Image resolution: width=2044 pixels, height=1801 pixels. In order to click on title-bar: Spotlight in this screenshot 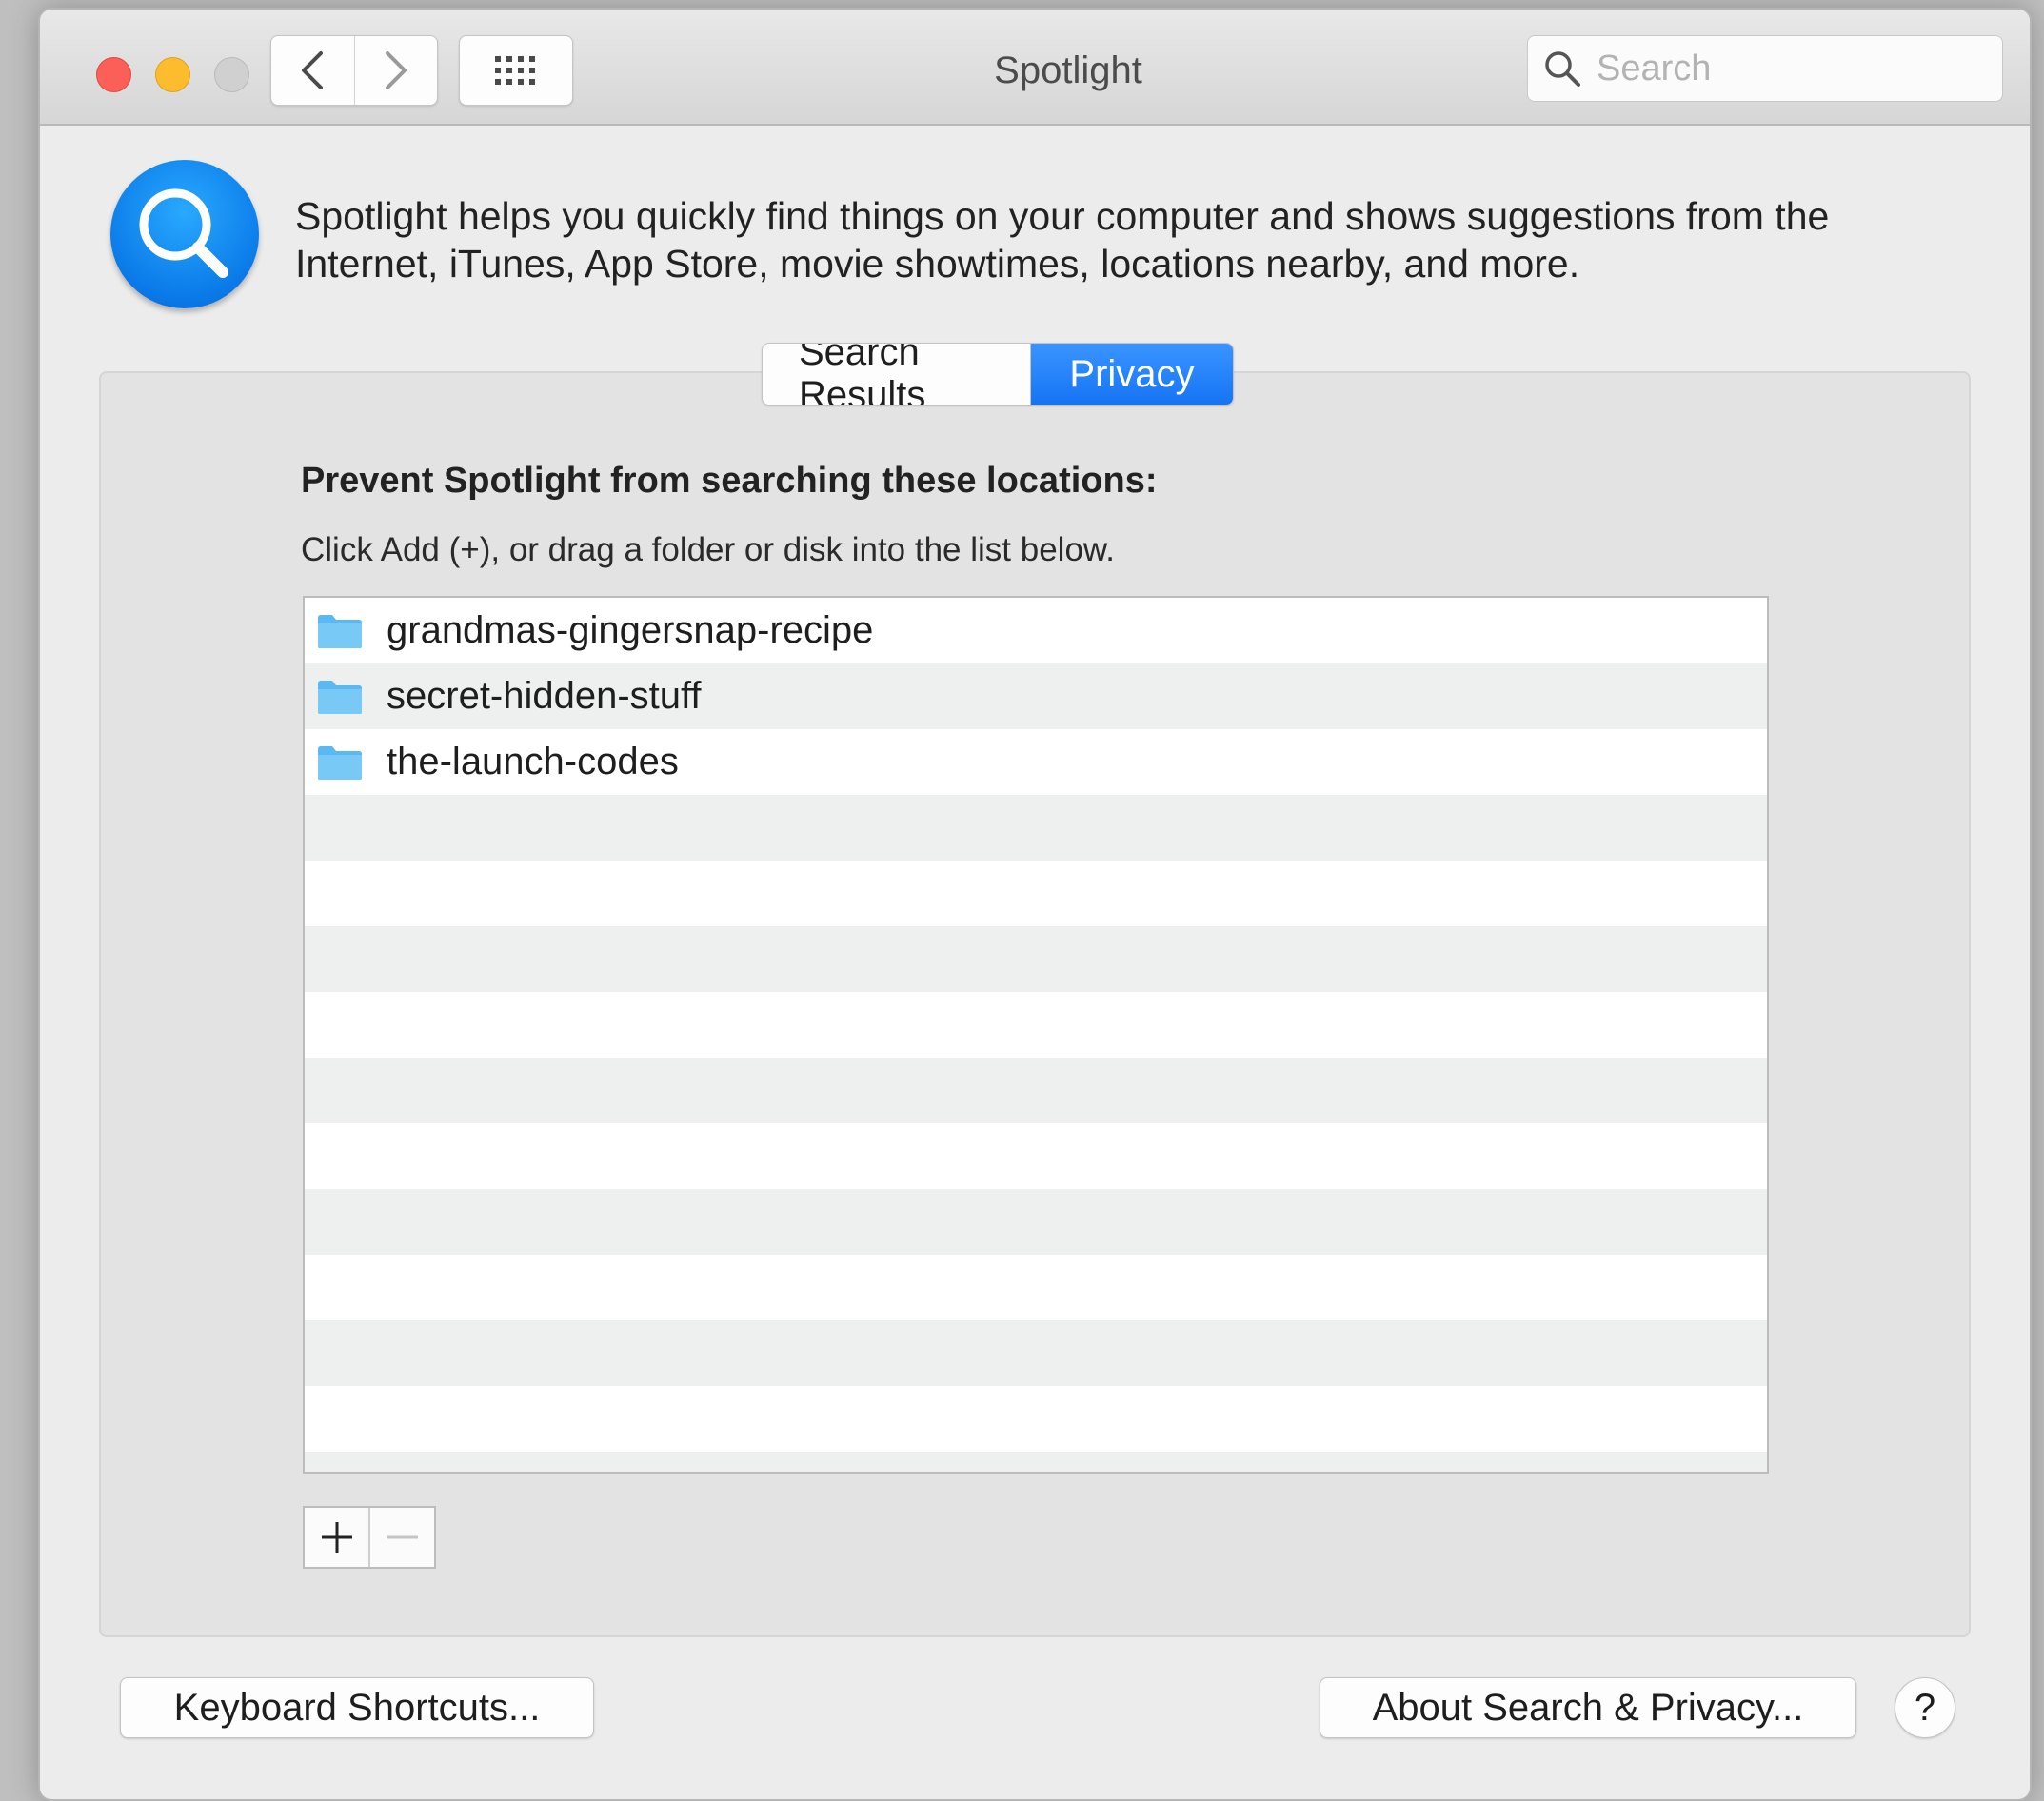, I will do `click(1035, 68)`.